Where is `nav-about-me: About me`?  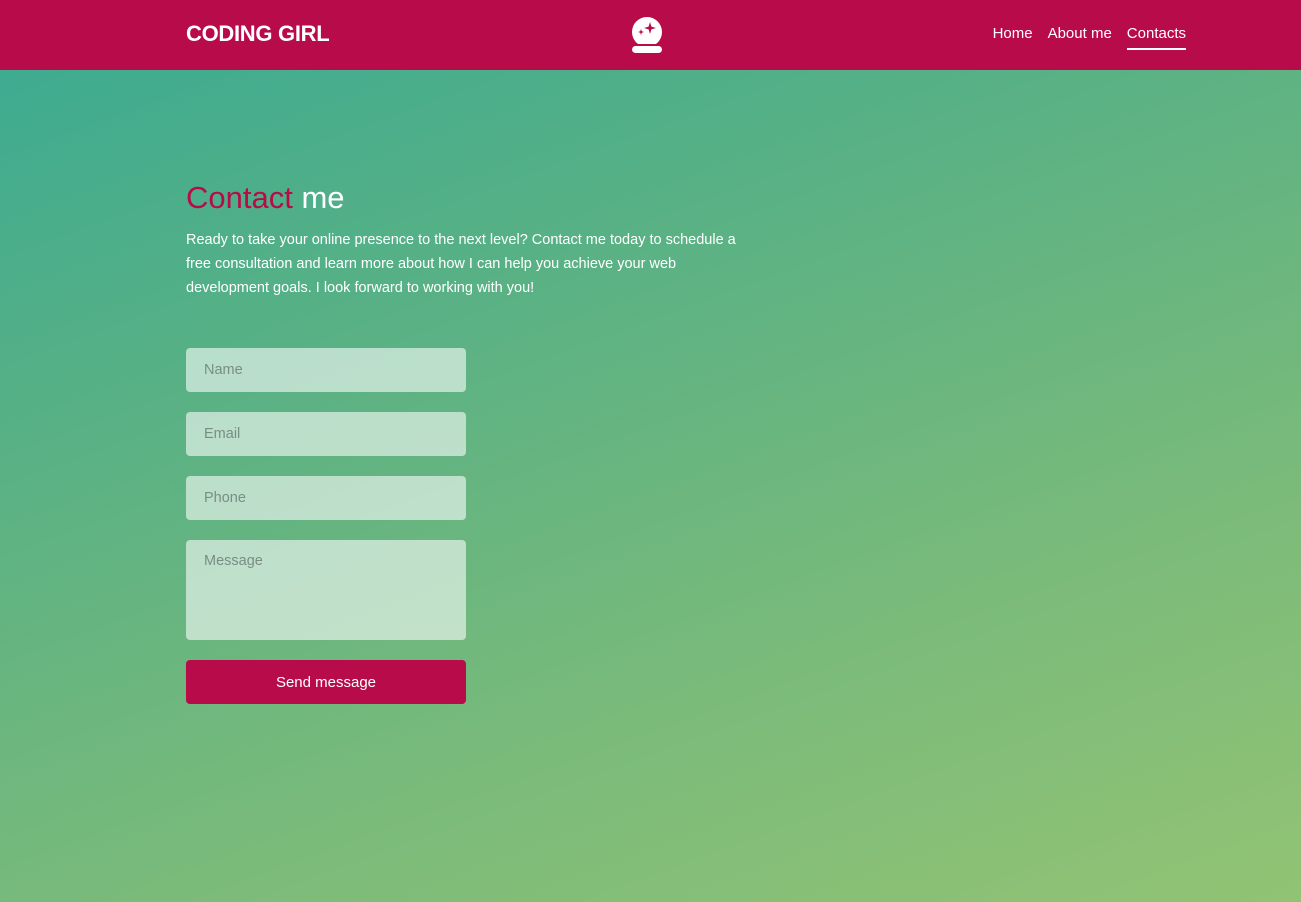
nav-about-me: About me is located at coordinates (1080, 37).